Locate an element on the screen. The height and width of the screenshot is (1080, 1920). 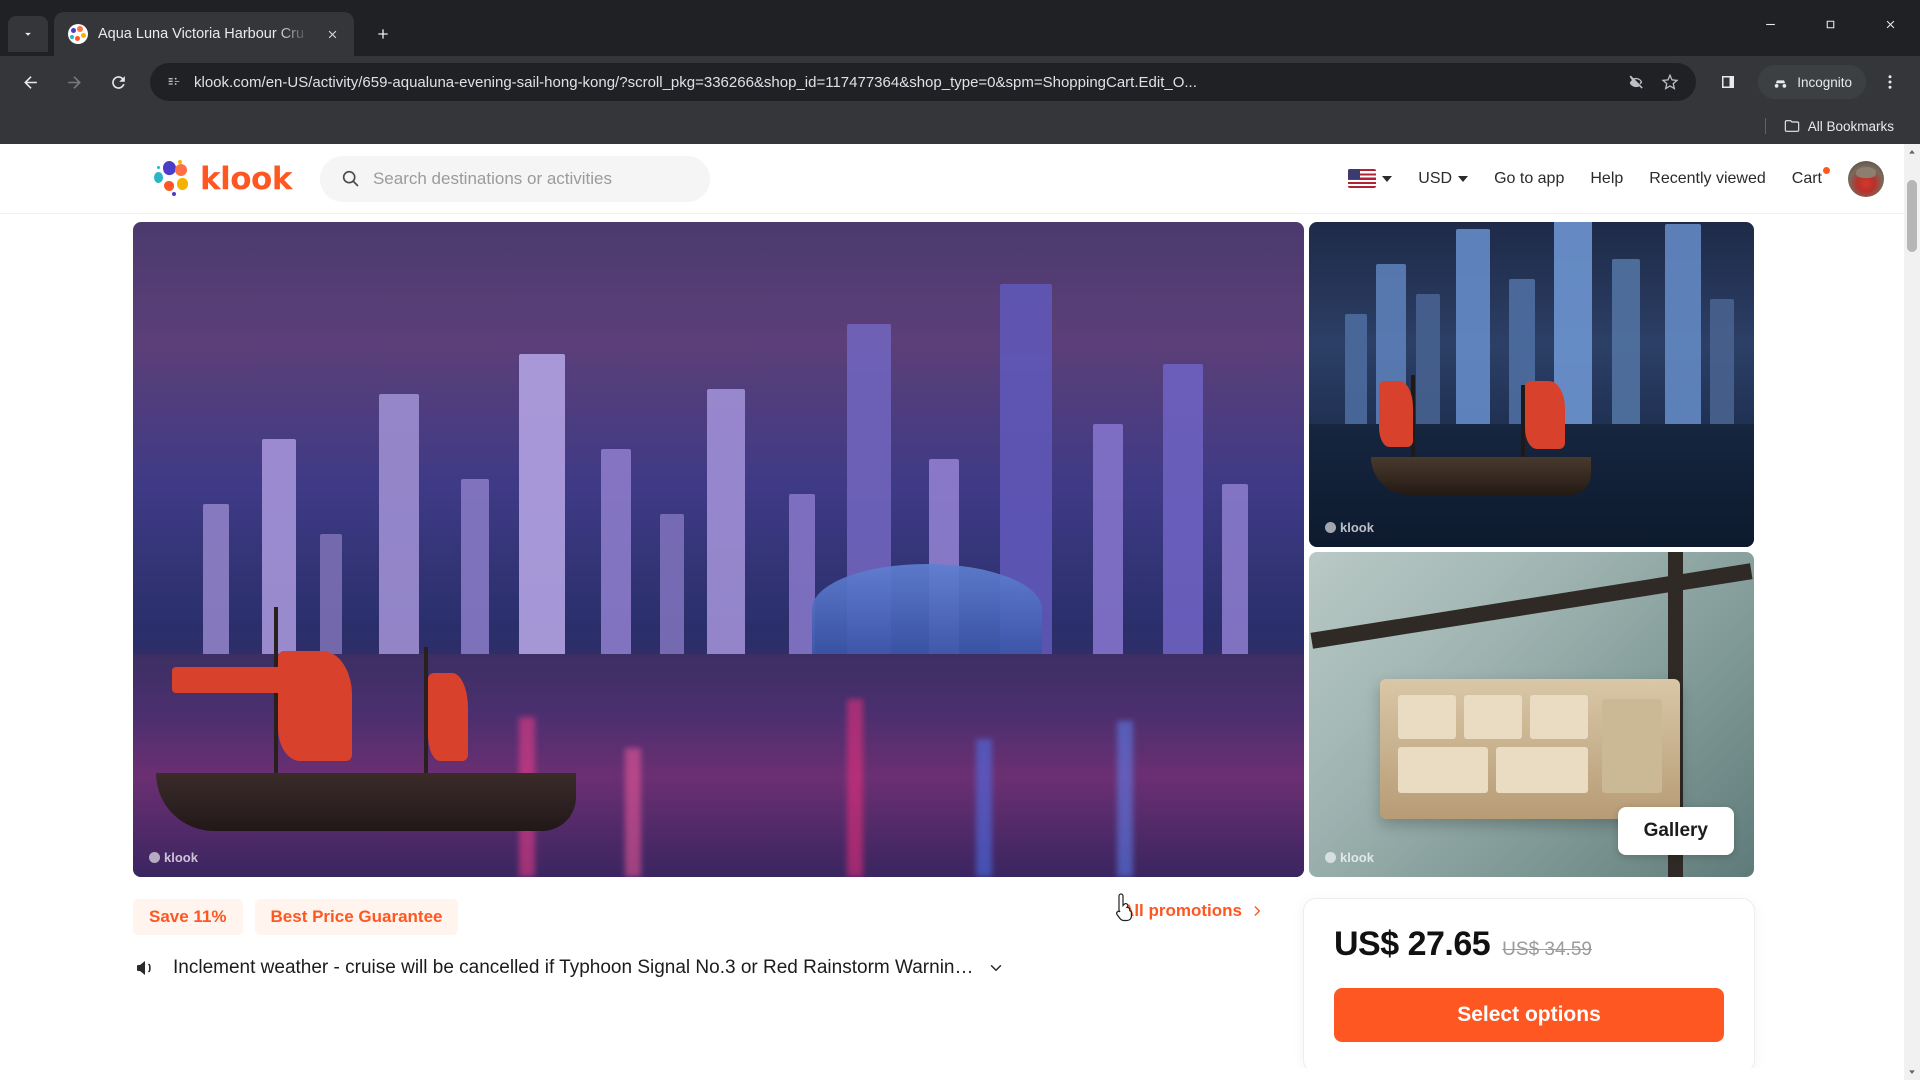
window-controls is located at coordinates (1830, 24).